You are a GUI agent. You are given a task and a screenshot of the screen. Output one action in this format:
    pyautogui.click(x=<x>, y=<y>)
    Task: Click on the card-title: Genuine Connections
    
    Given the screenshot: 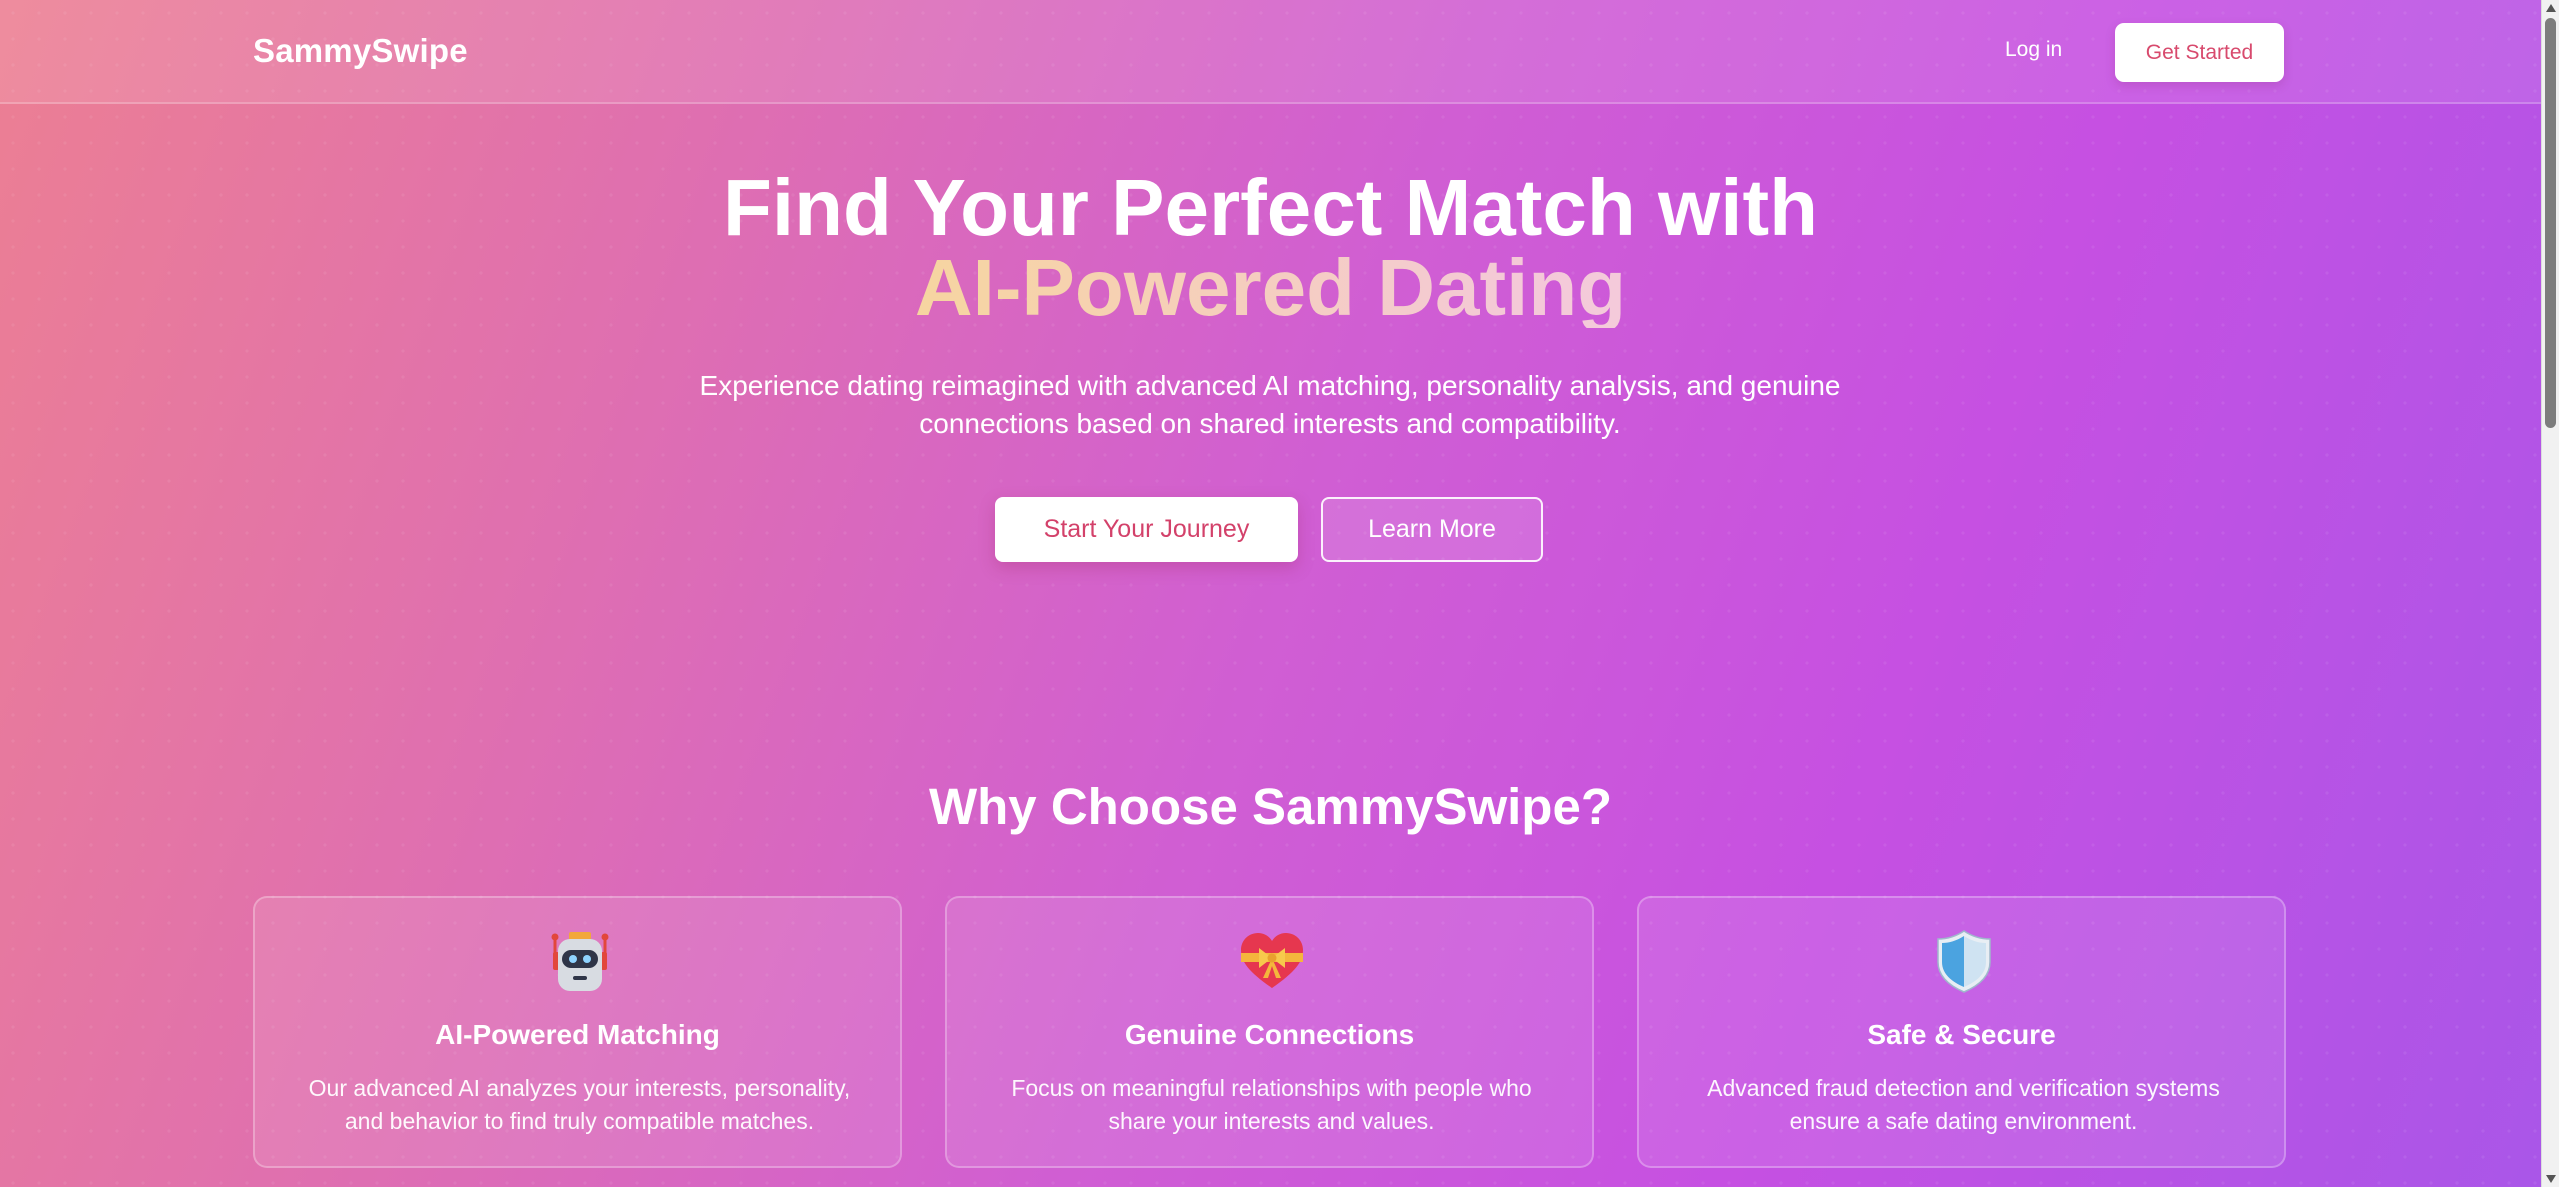 What is the action you would take?
    pyautogui.click(x=1269, y=1034)
    